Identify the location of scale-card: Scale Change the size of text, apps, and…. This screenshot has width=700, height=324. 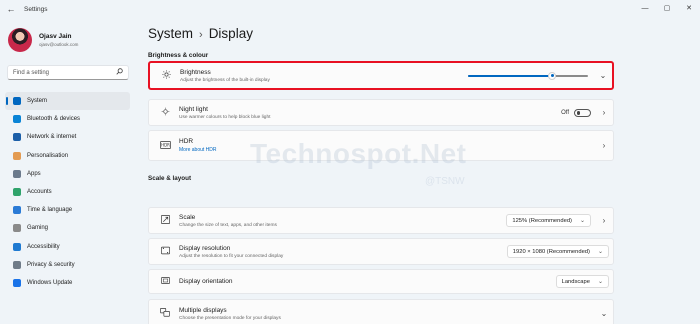
(381, 220).